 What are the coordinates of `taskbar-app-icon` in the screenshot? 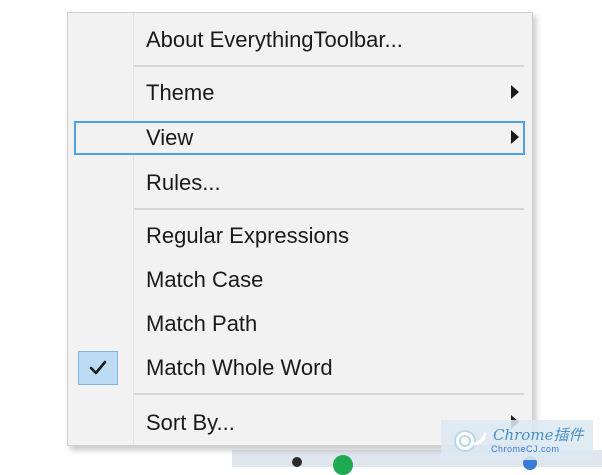 It's located at (343, 465).